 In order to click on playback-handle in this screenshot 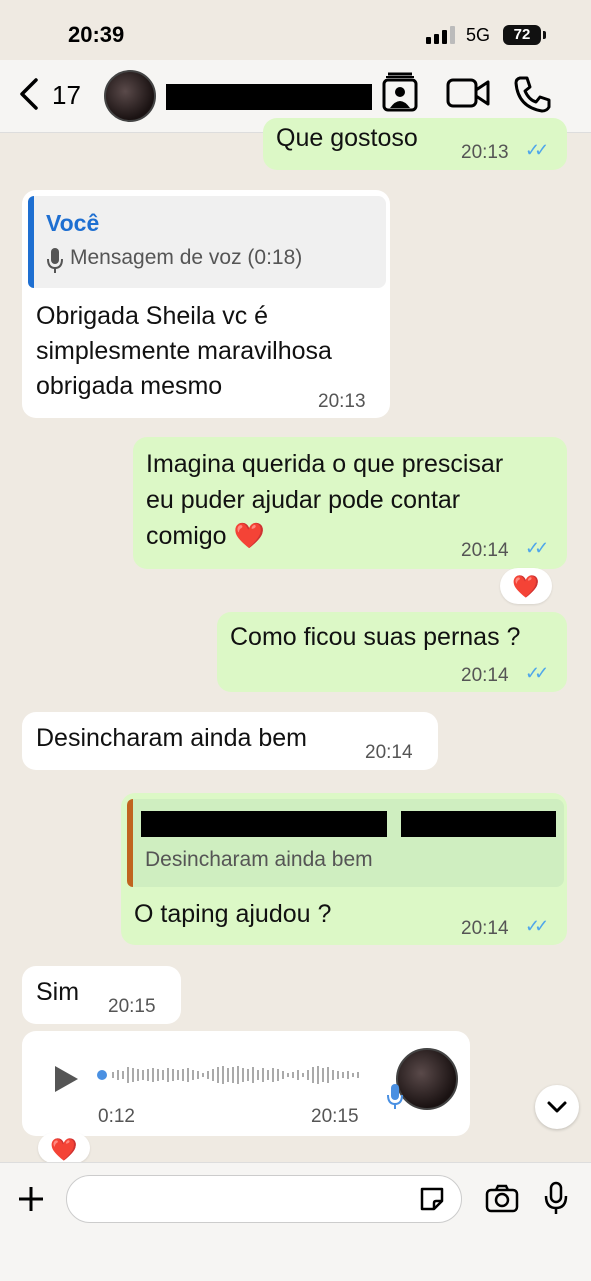, I will do `click(102, 1075)`.